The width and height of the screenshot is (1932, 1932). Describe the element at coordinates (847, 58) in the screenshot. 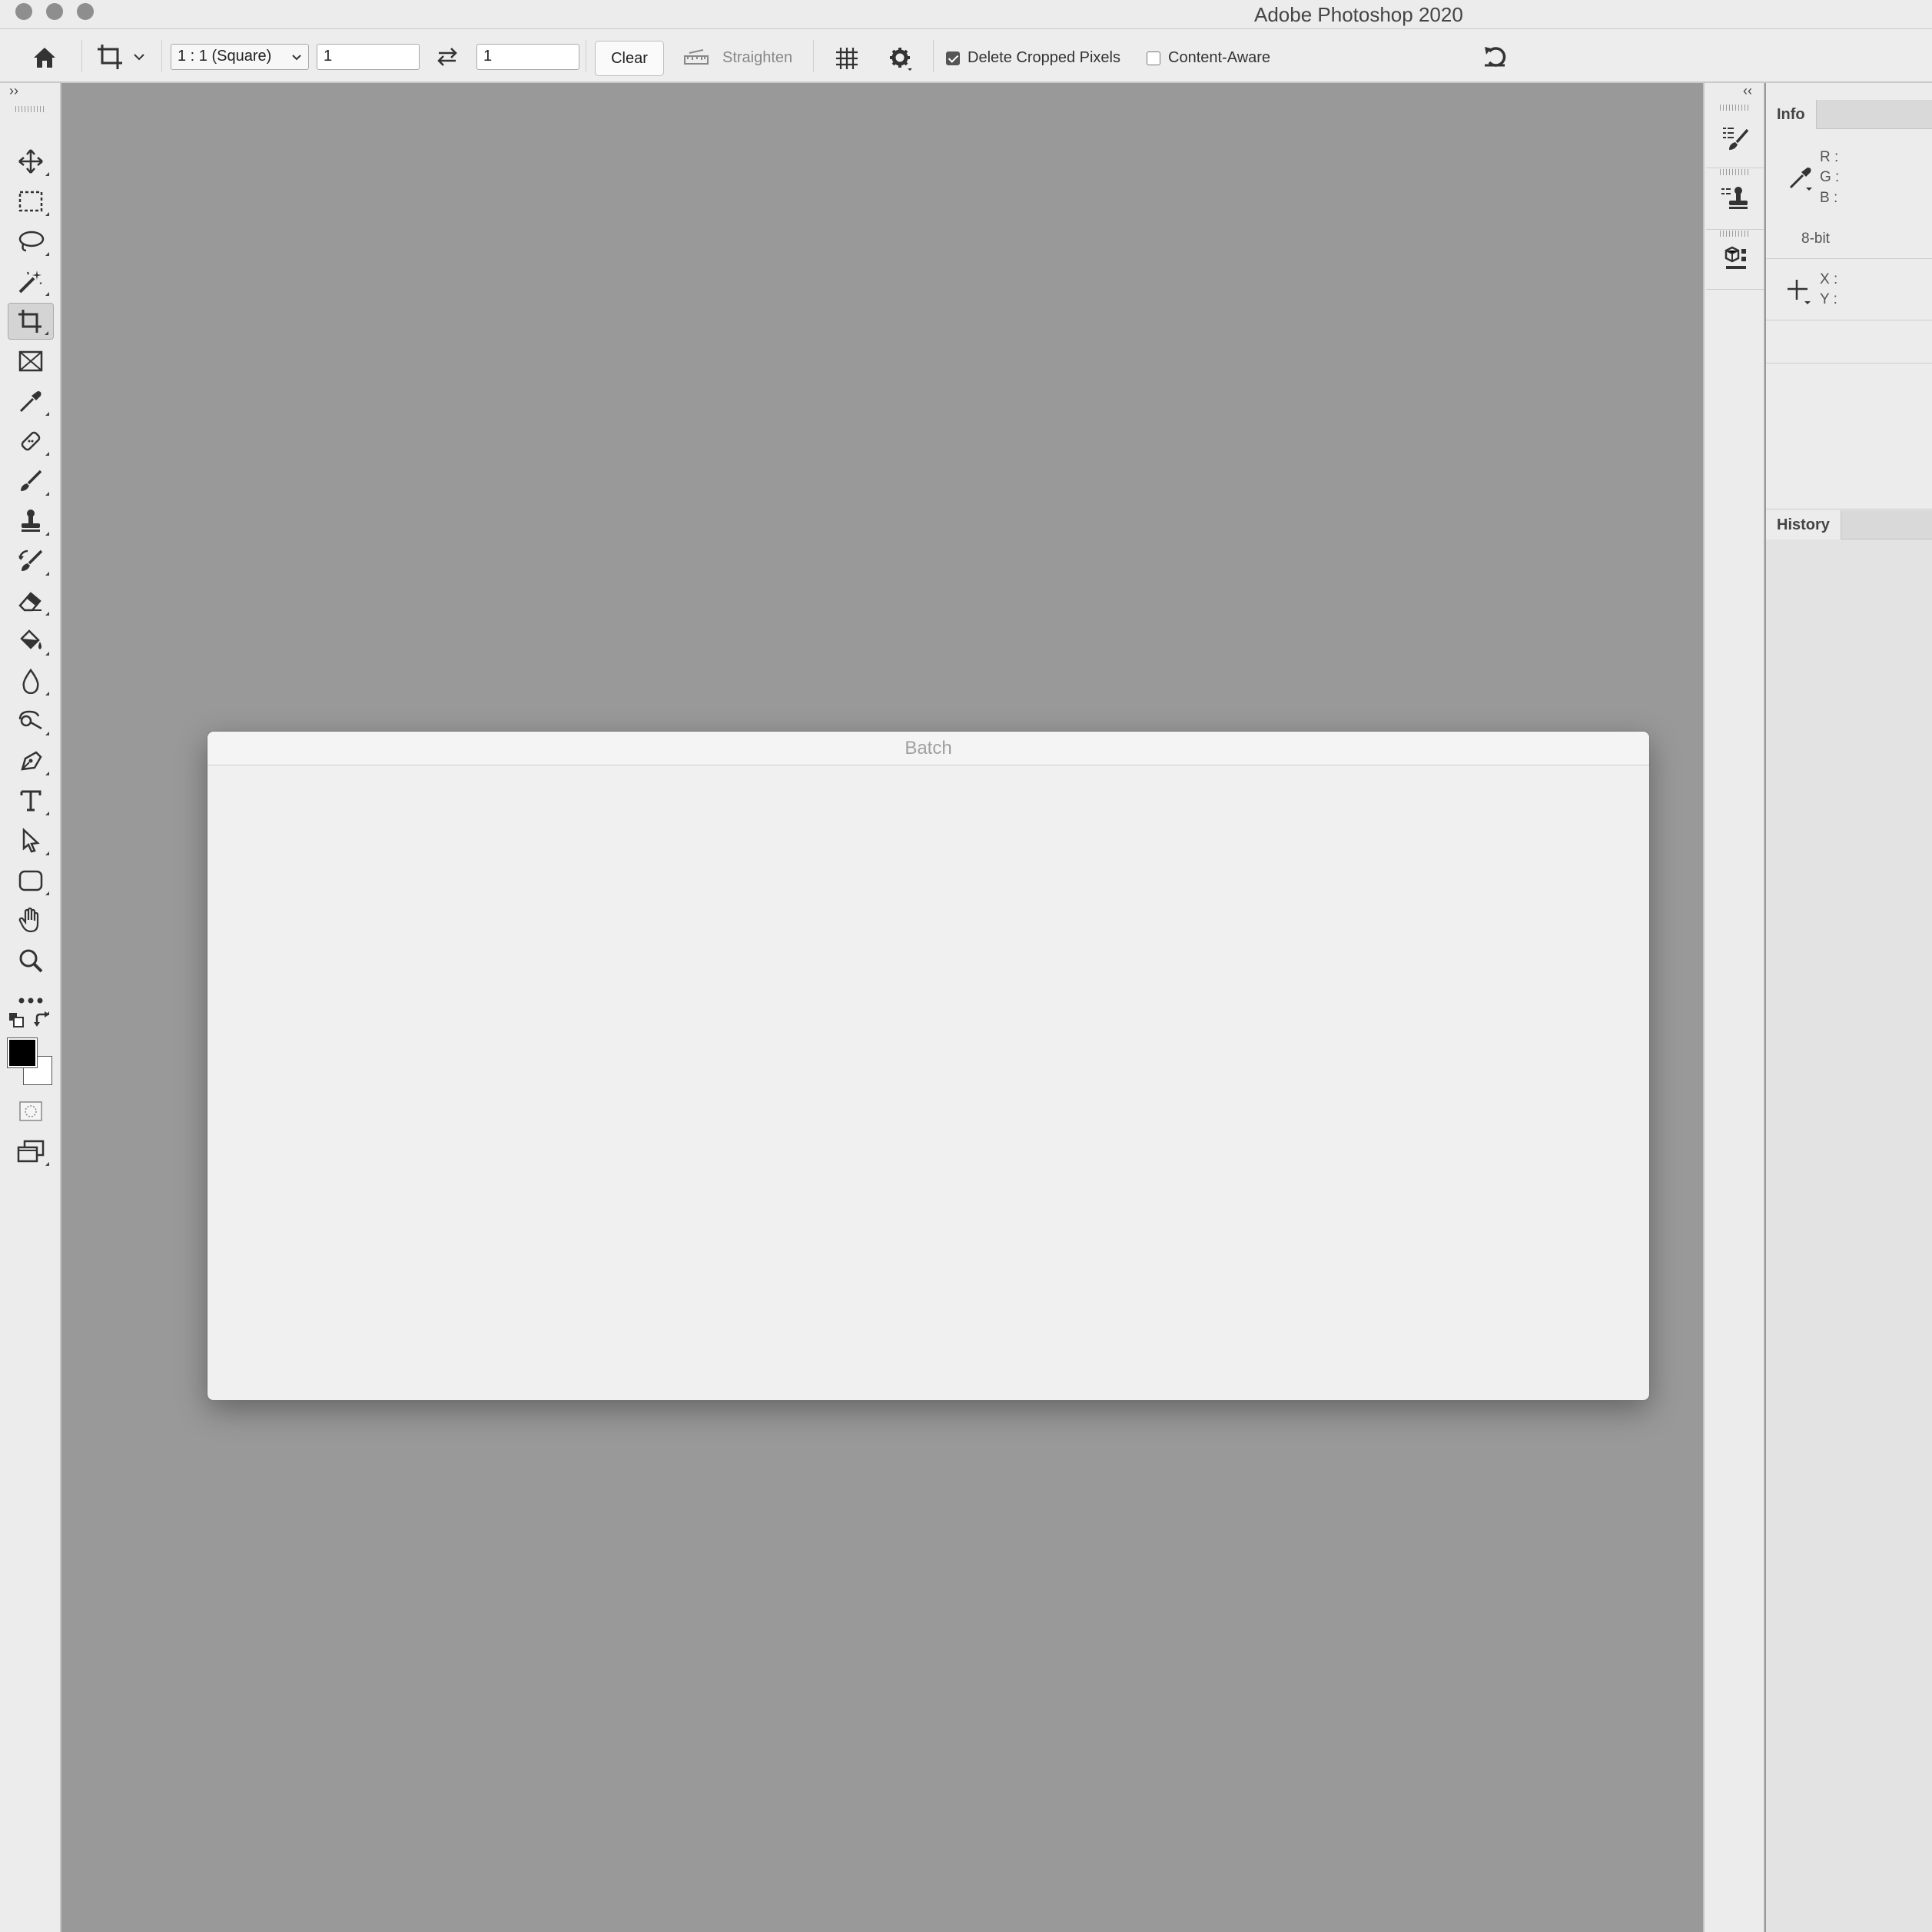

I see `grid-overlay-icon` at that location.